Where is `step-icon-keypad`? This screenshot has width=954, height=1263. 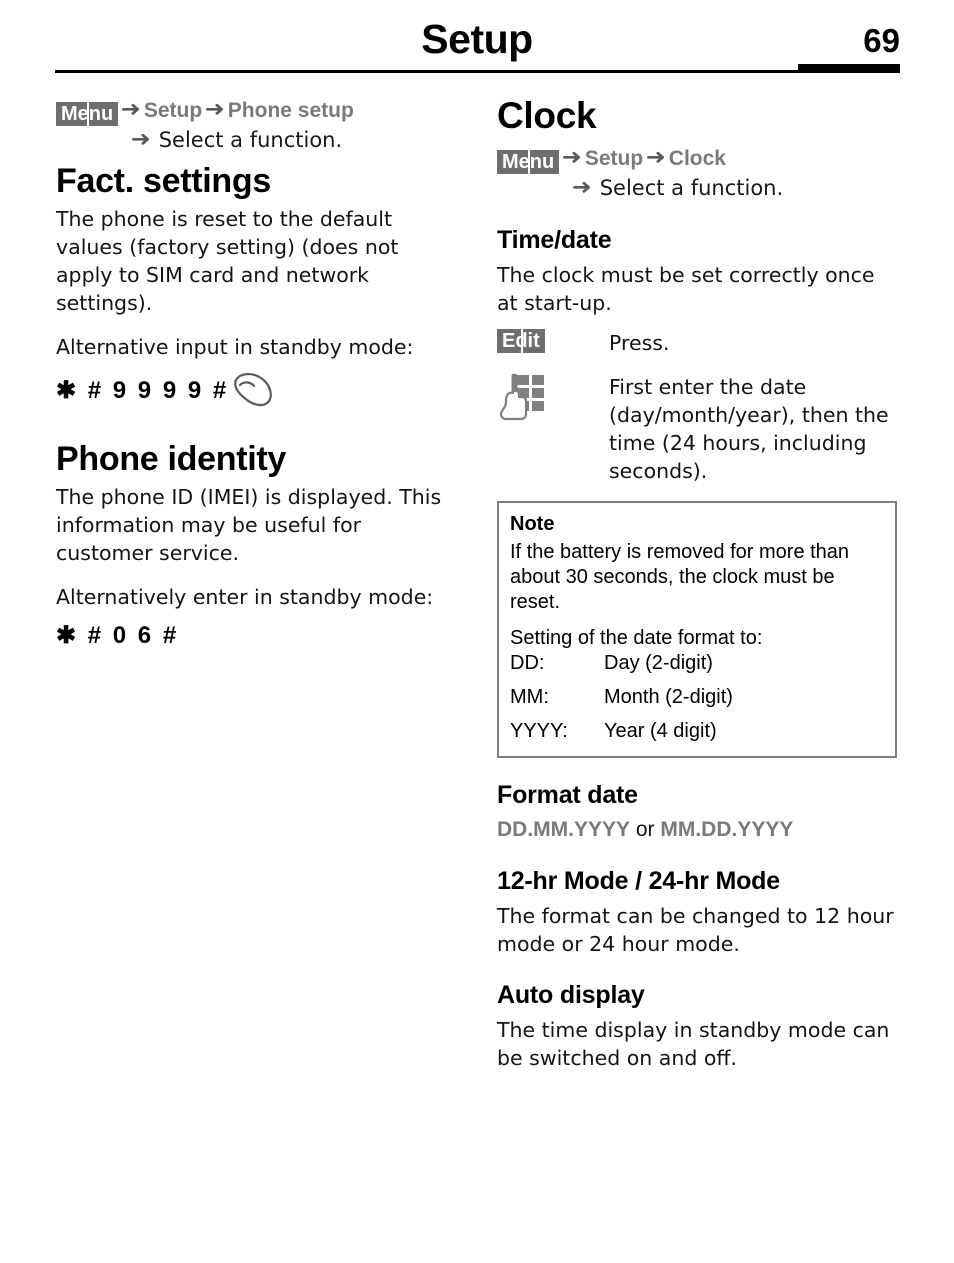
step-icon-keypad is located at coordinates (553, 399).